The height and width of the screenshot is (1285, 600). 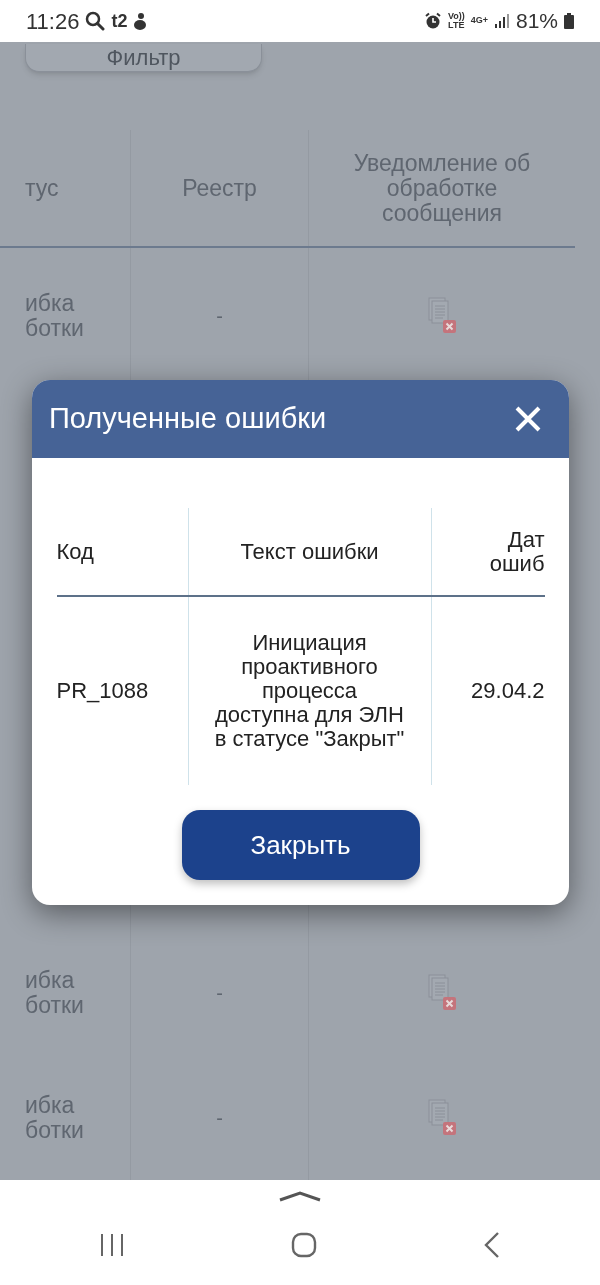 I want to click on error-date: 29.04.2, so click(x=508, y=691).